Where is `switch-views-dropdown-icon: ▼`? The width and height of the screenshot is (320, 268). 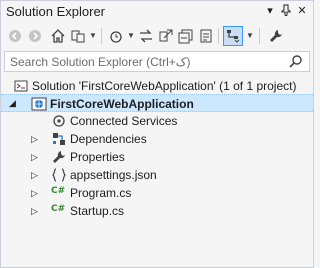 switch-views-dropdown-icon: ▼ is located at coordinates (93, 36).